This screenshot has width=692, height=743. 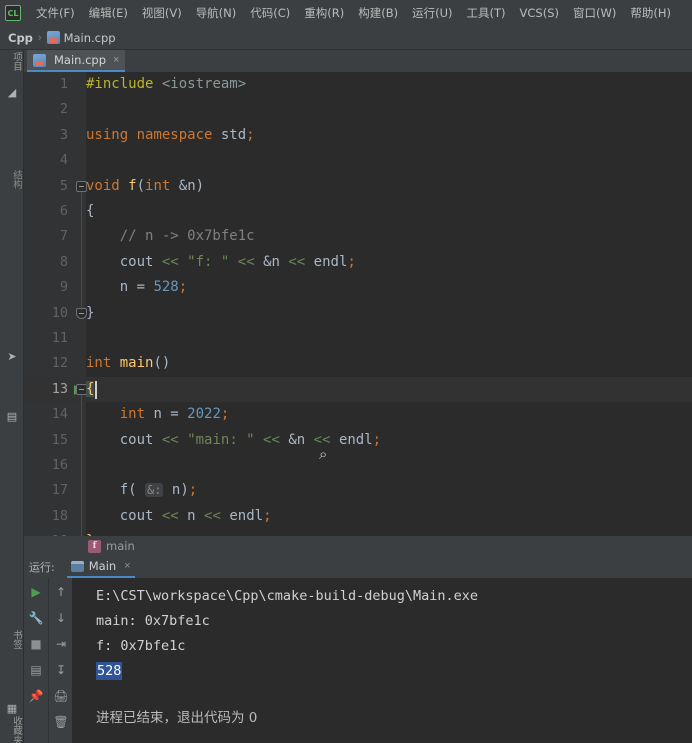 I want to click on run-icon: ▶, so click(x=36, y=592).